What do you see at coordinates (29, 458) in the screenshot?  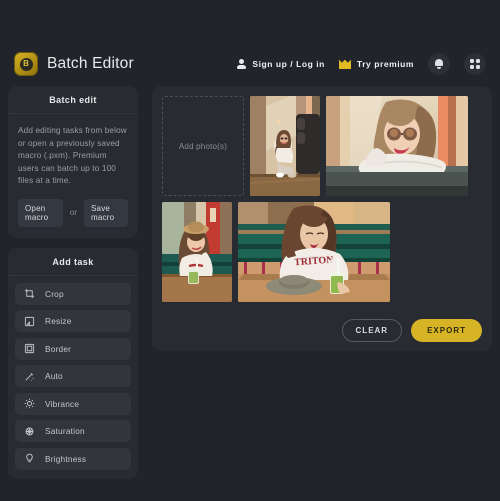 I see `lightbulb-icon` at bounding box center [29, 458].